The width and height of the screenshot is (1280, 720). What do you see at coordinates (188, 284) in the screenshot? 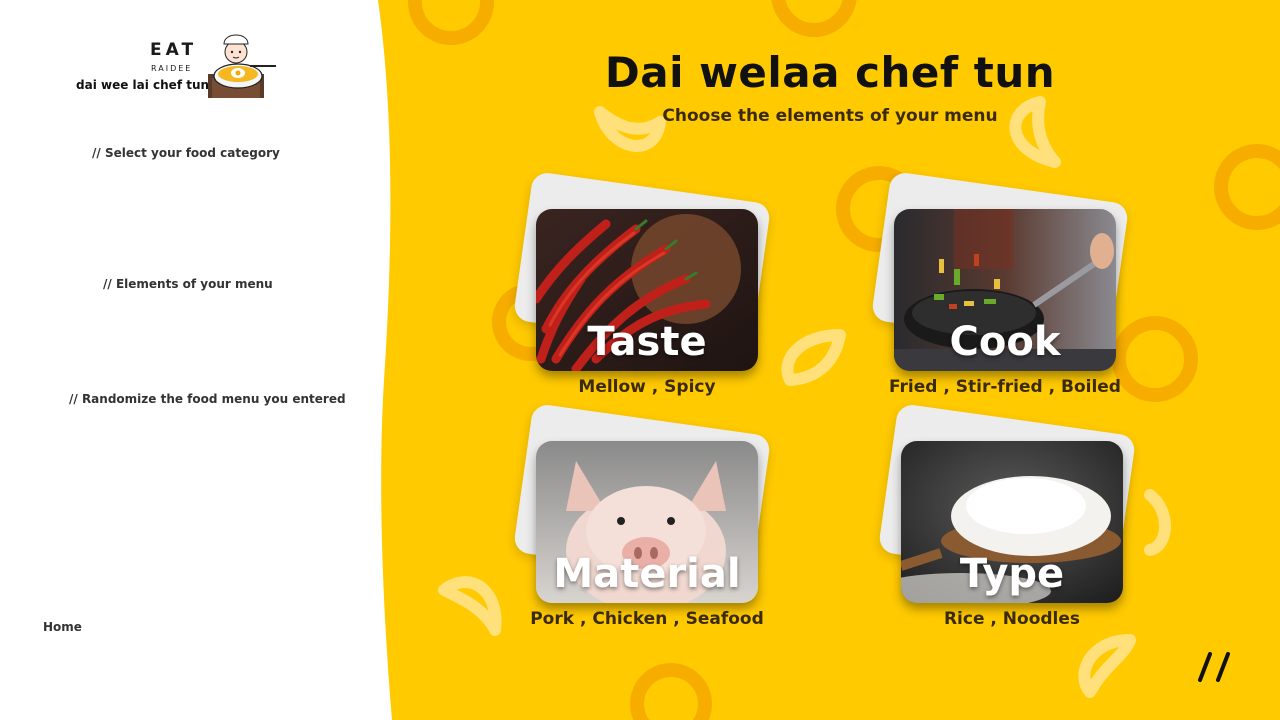
I see `elements-section-label: // Elements of your menu` at bounding box center [188, 284].